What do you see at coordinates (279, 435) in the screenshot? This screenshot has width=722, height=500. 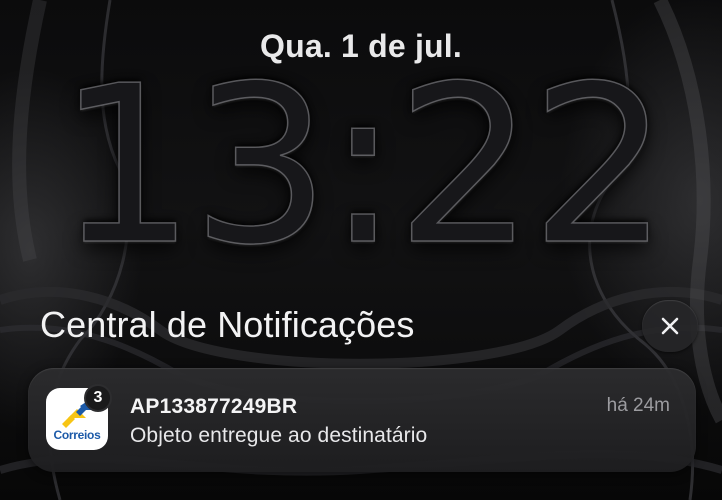 I see `notification-body: Objeto entregue ao destinatário` at bounding box center [279, 435].